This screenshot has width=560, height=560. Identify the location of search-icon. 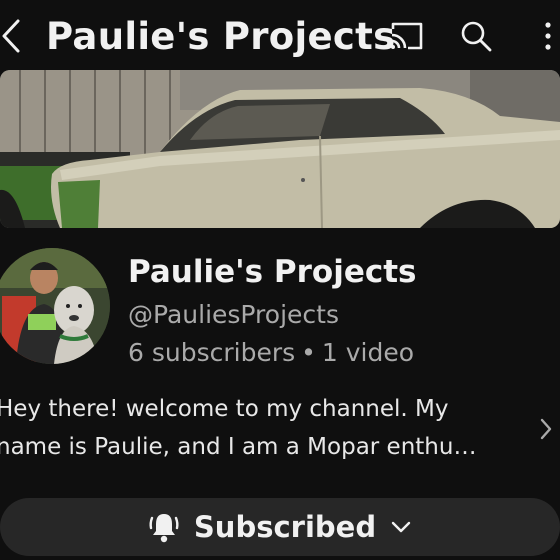
(476, 36).